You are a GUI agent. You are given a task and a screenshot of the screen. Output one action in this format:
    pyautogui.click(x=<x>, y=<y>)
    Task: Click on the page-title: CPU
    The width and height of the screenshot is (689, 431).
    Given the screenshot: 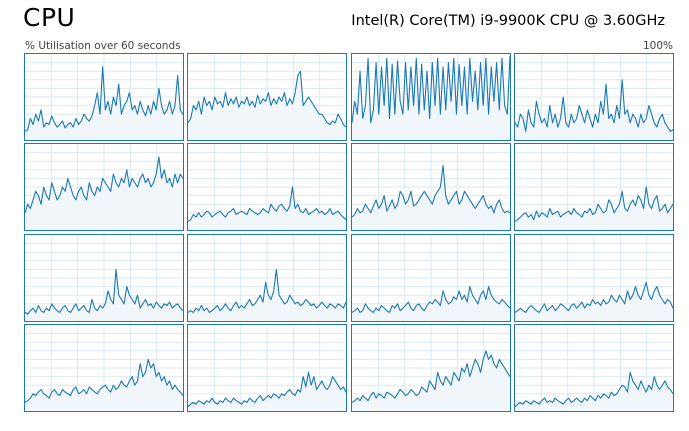 What is the action you would take?
    pyautogui.click(x=49, y=17)
    